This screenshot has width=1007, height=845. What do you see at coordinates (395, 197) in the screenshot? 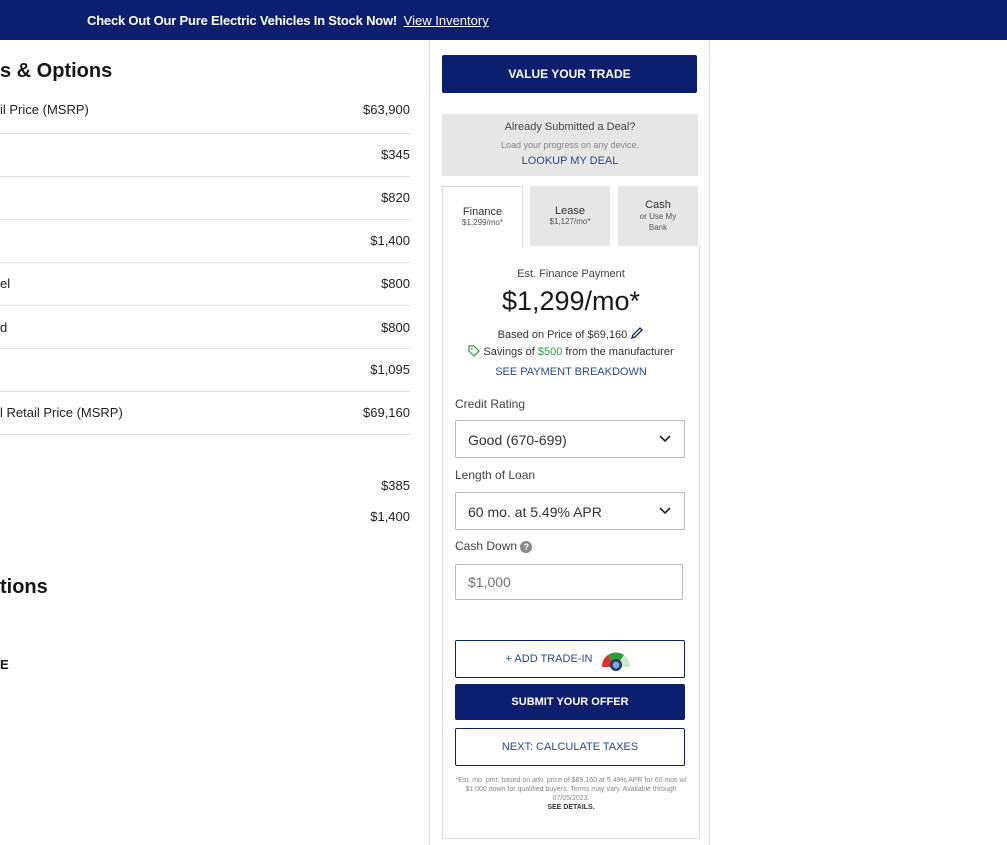
I see `price-row-amount: $820` at bounding box center [395, 197].